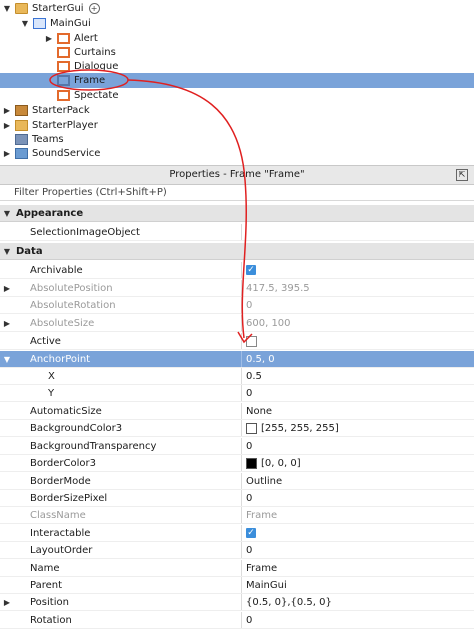  Describe the element at coordinates (357, 568) in the screenshot. I see `property-value: Frame` at that location.